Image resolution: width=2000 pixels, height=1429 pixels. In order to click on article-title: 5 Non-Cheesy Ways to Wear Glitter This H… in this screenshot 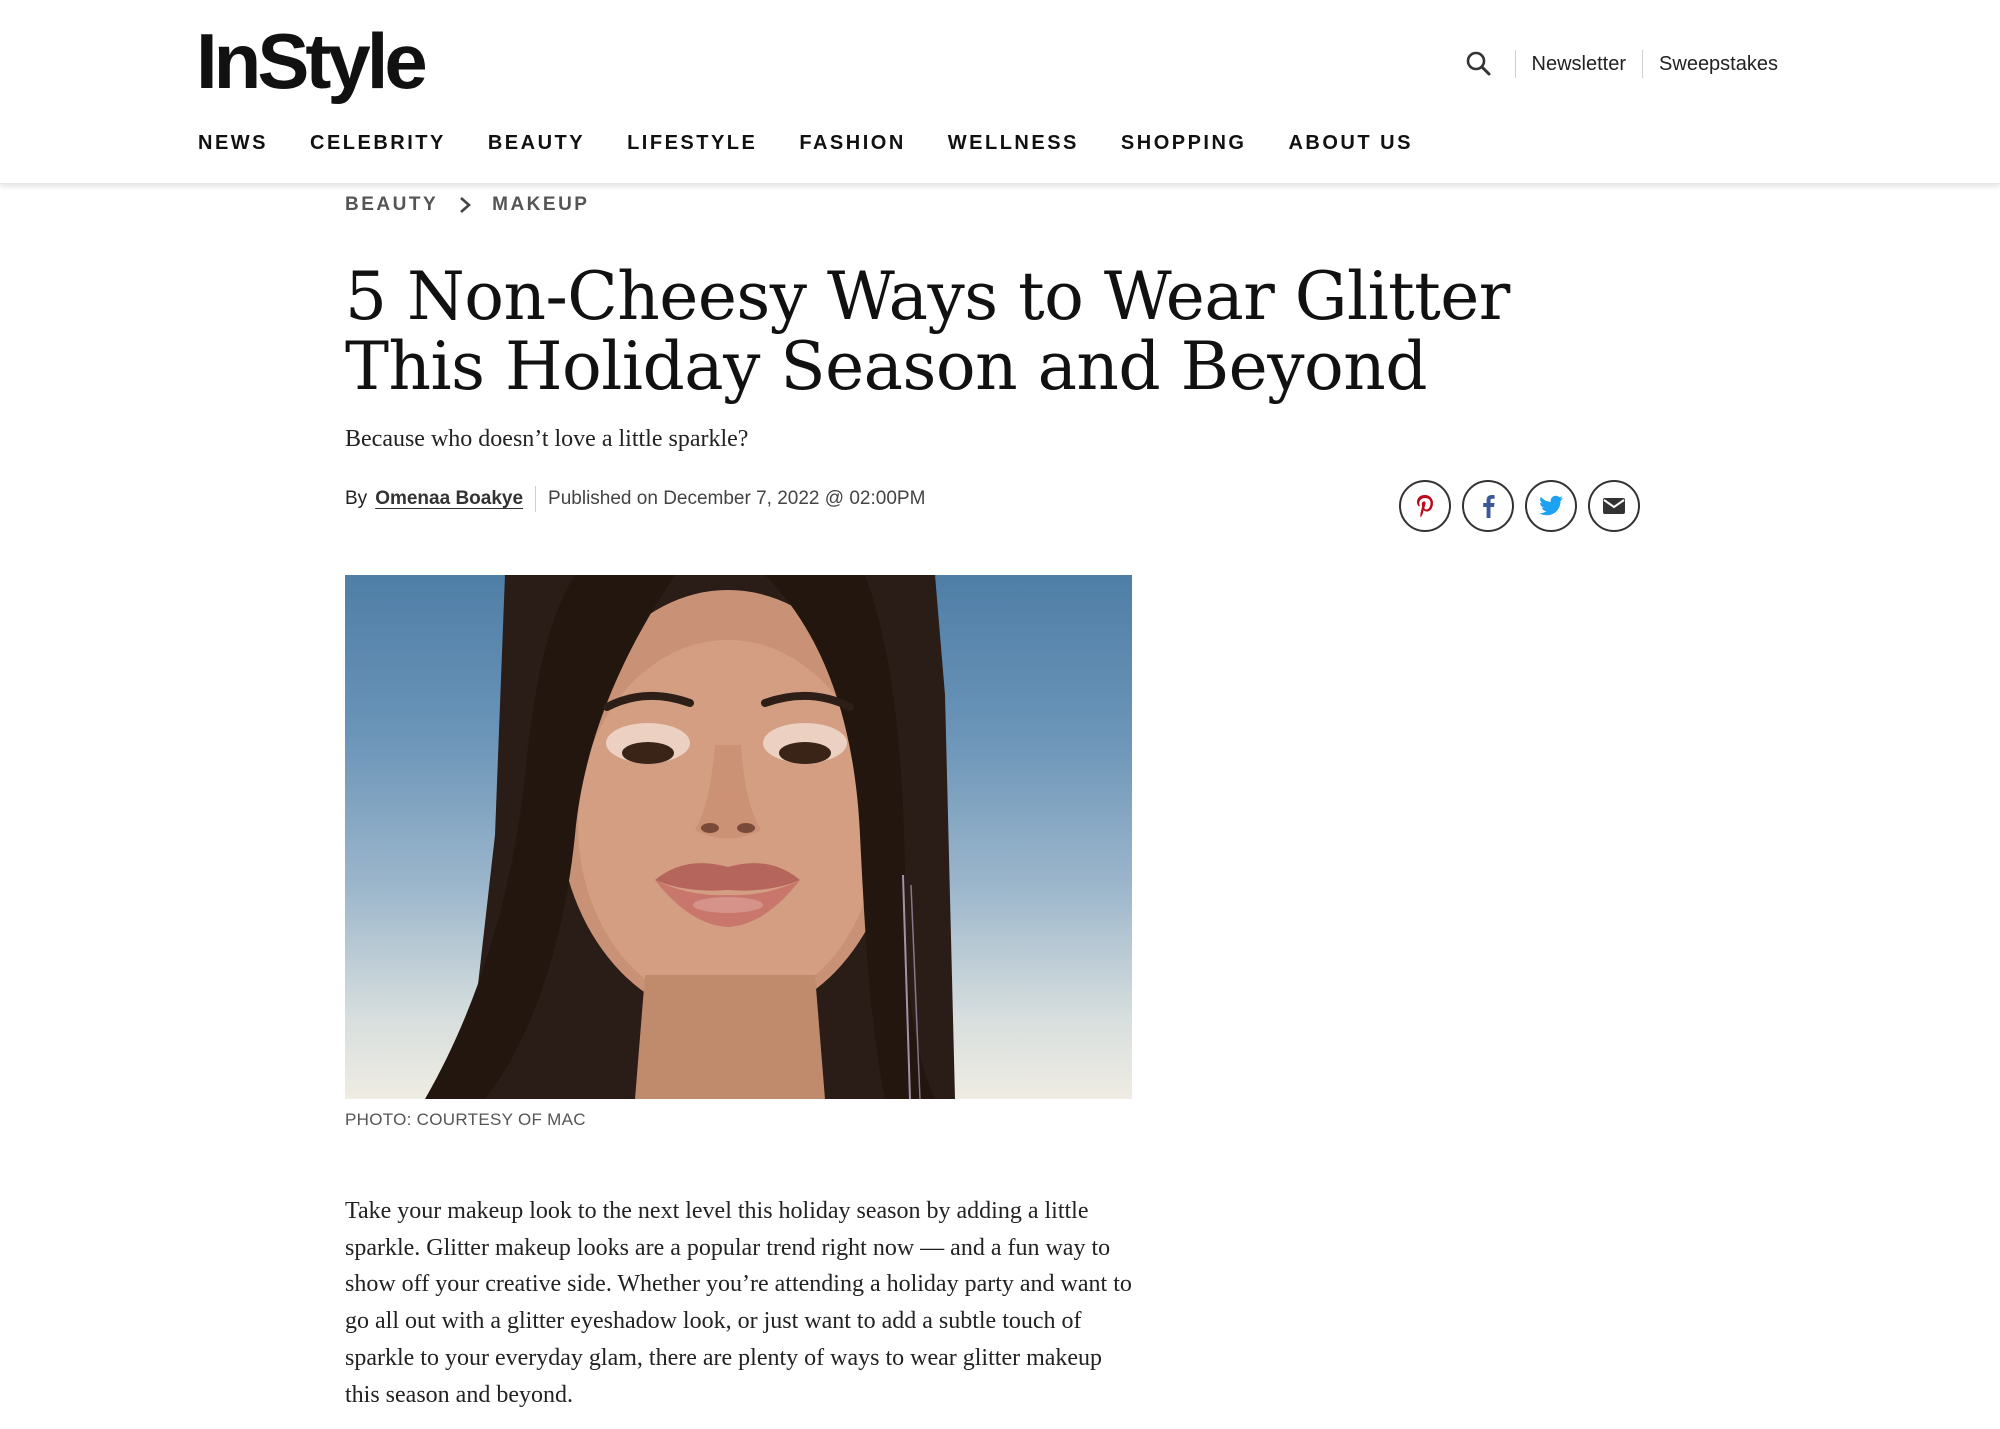, I will do `click(927, 331)`.